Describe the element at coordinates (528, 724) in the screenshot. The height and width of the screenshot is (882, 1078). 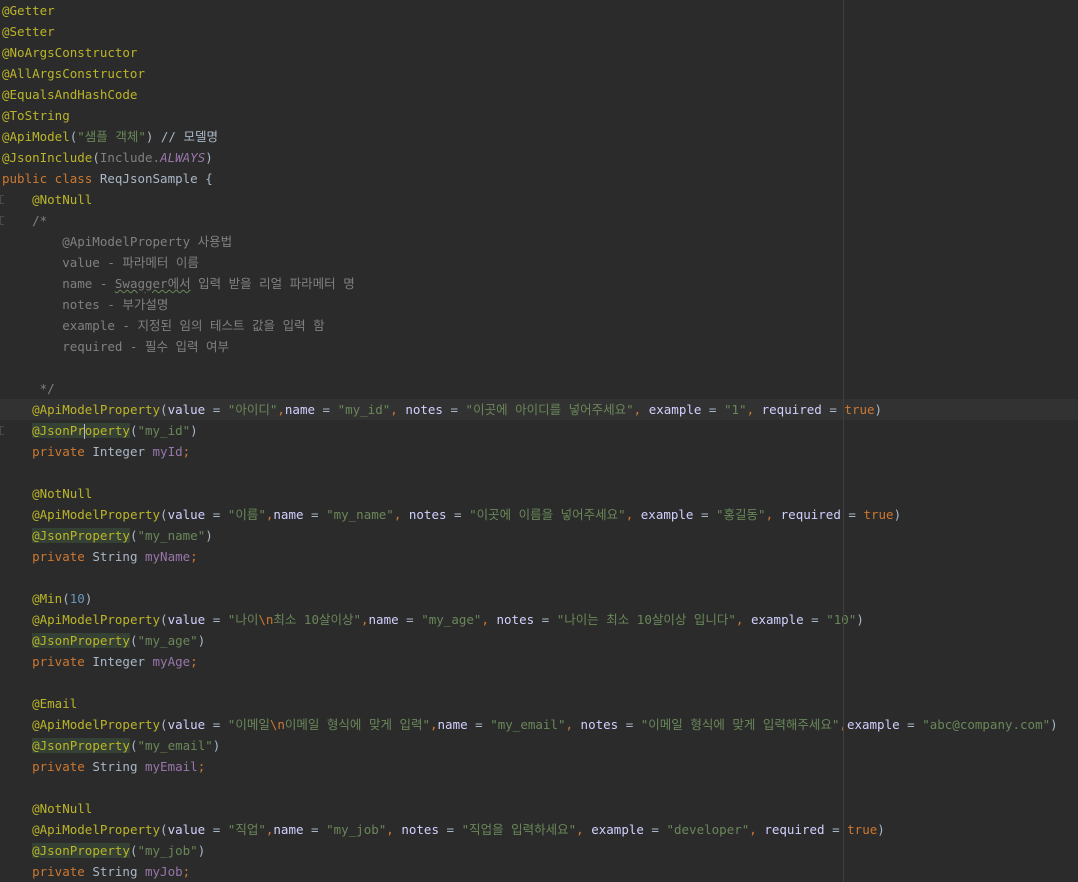
I see `string-token: "my_email"` at that location.